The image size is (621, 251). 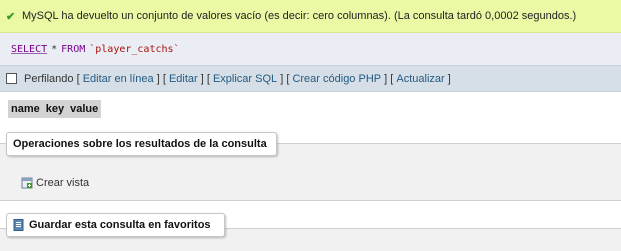 What do you see at coordinates (49, 78) in the screenshot?
I see `profiling-label: Perfilando` at bounding box center [49, 78].